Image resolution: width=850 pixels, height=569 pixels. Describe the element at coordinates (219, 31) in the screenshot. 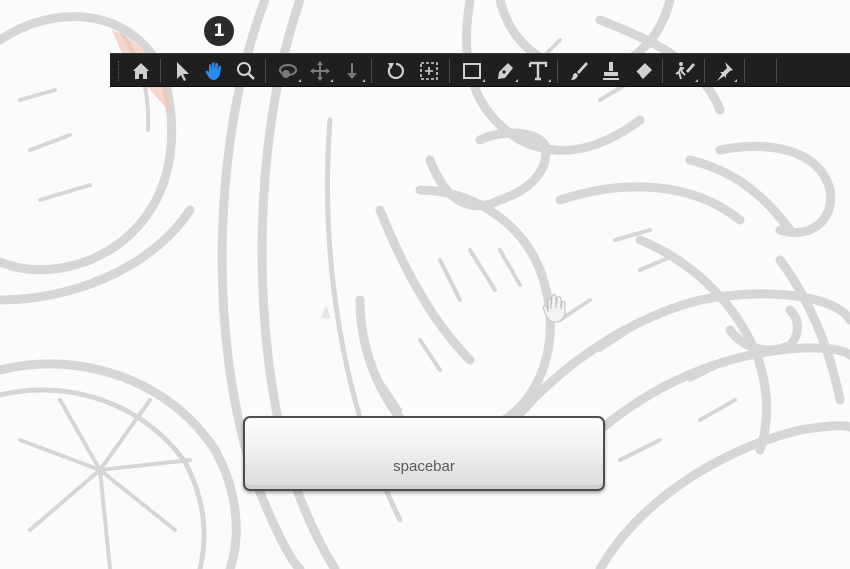

I see `step-number-badge: 1` at that location.